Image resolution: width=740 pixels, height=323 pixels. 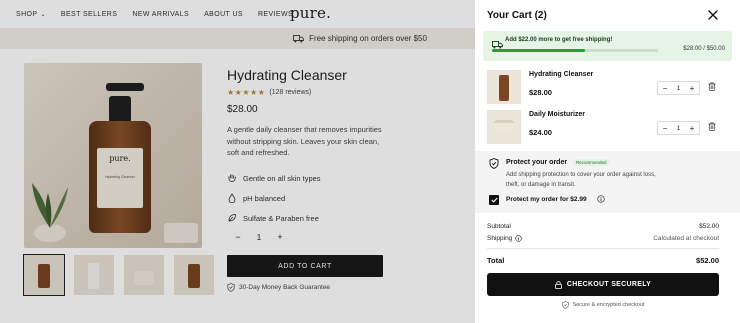 I want to click on cart-title: Your Cart (2), so click(x=517, y=15).